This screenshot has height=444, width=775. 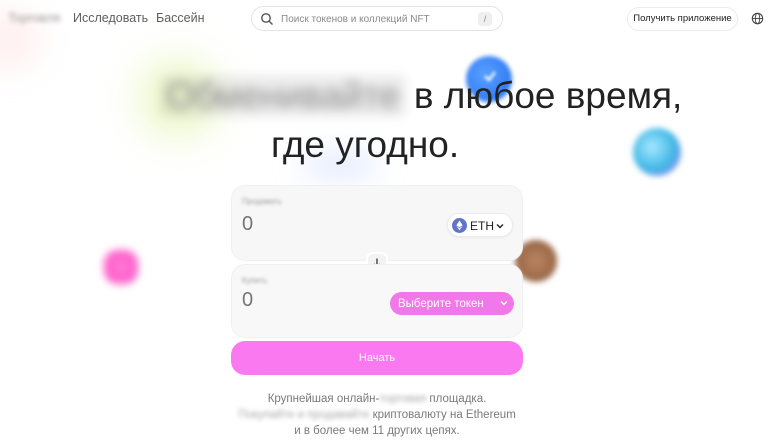 What do you see at coordinates (323, 399) in the screenshot?
I see `tagline-text: Крупнейшая онлайн-` at bounding box center [323, 399].